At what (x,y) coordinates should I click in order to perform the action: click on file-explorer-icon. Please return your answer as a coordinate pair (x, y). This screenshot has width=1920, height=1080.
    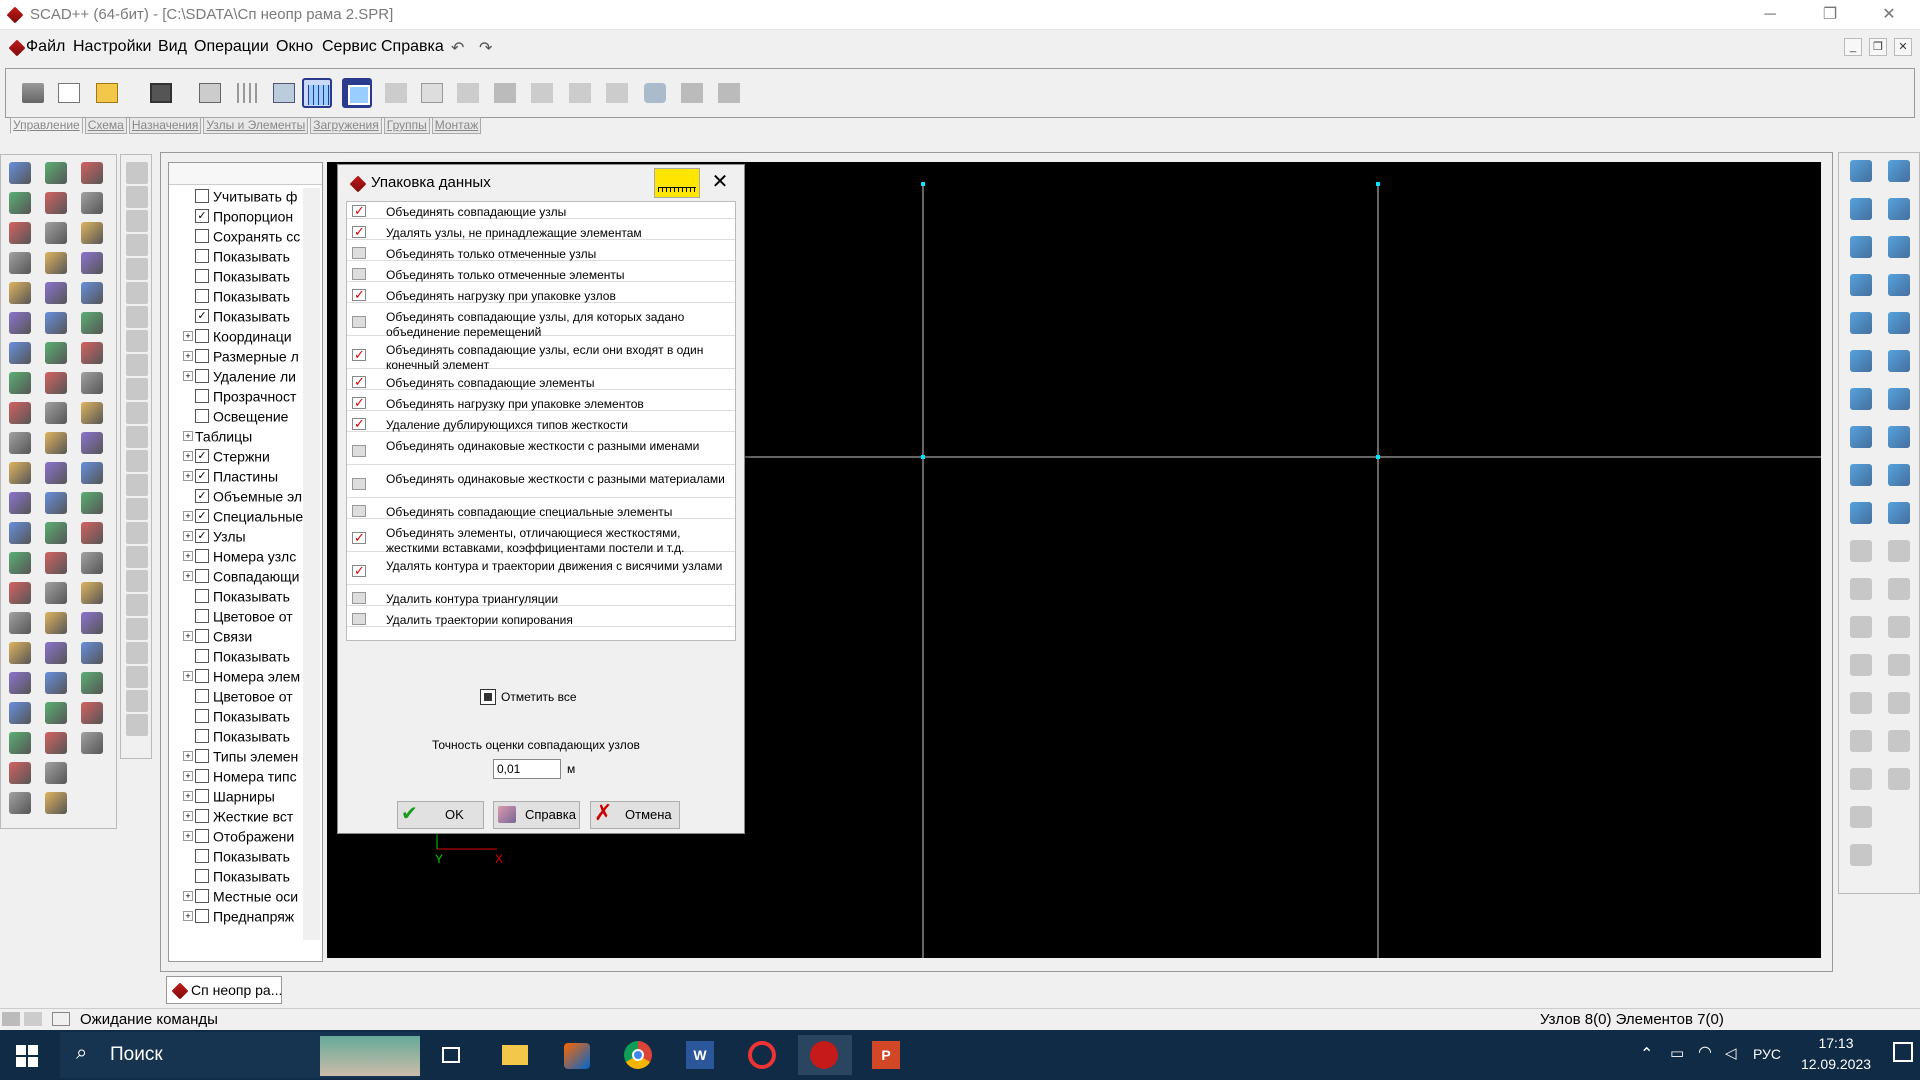
    Looking at the image, I should click on (514, 1055).